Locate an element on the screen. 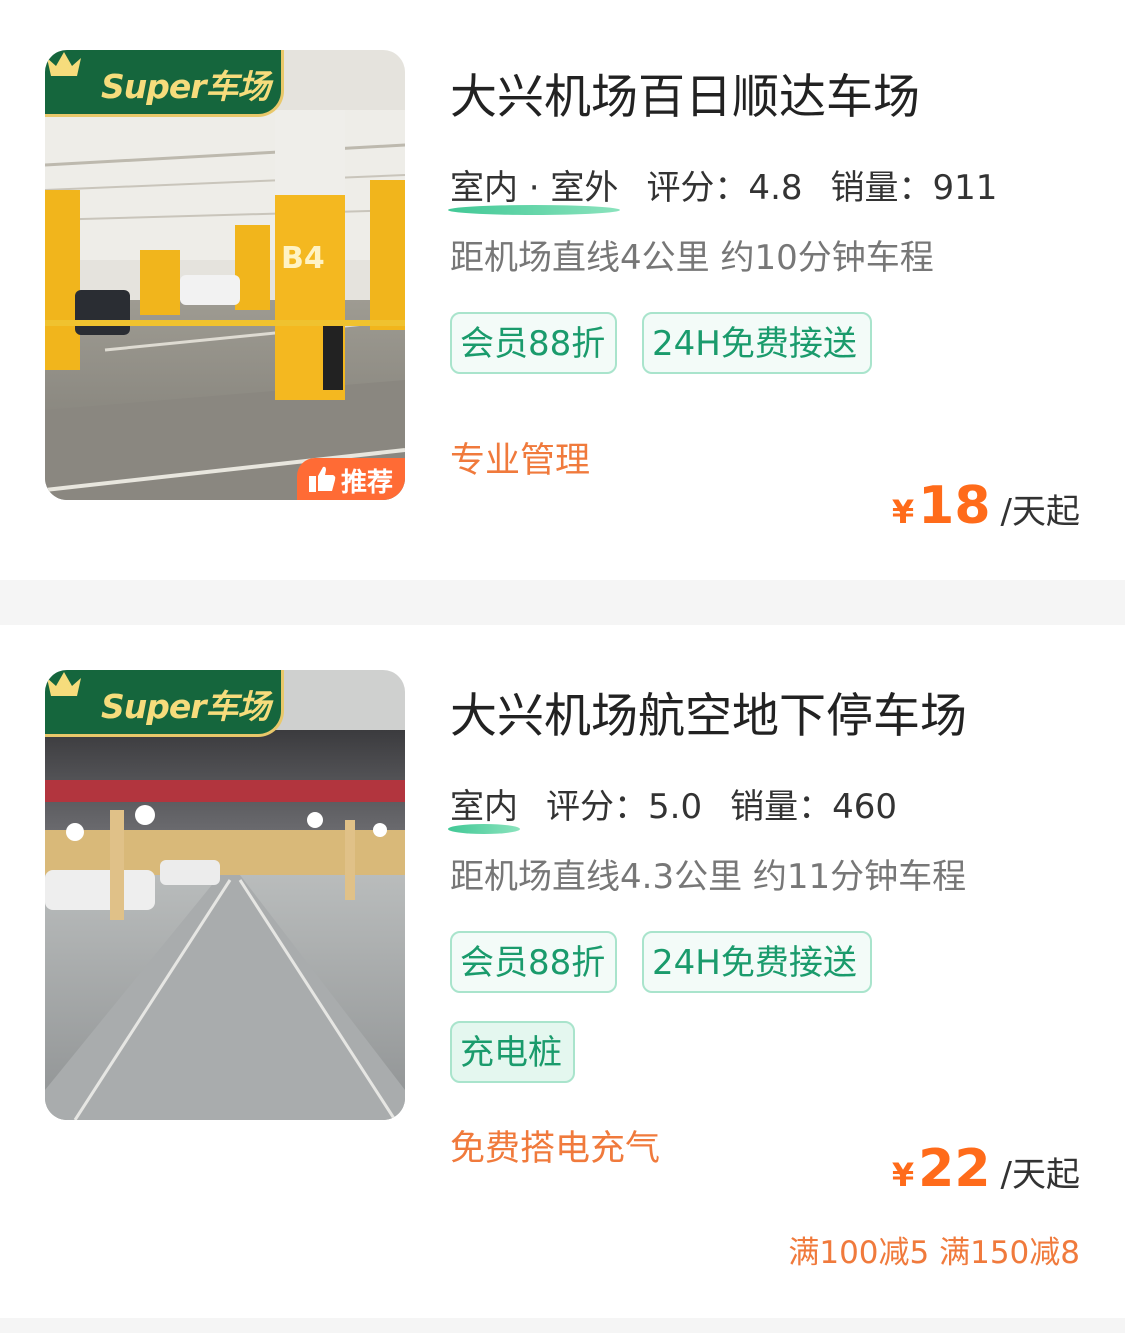 The image size is (1125, 1333). price: ¥22/天起 is located at coordinates (986, 1169).